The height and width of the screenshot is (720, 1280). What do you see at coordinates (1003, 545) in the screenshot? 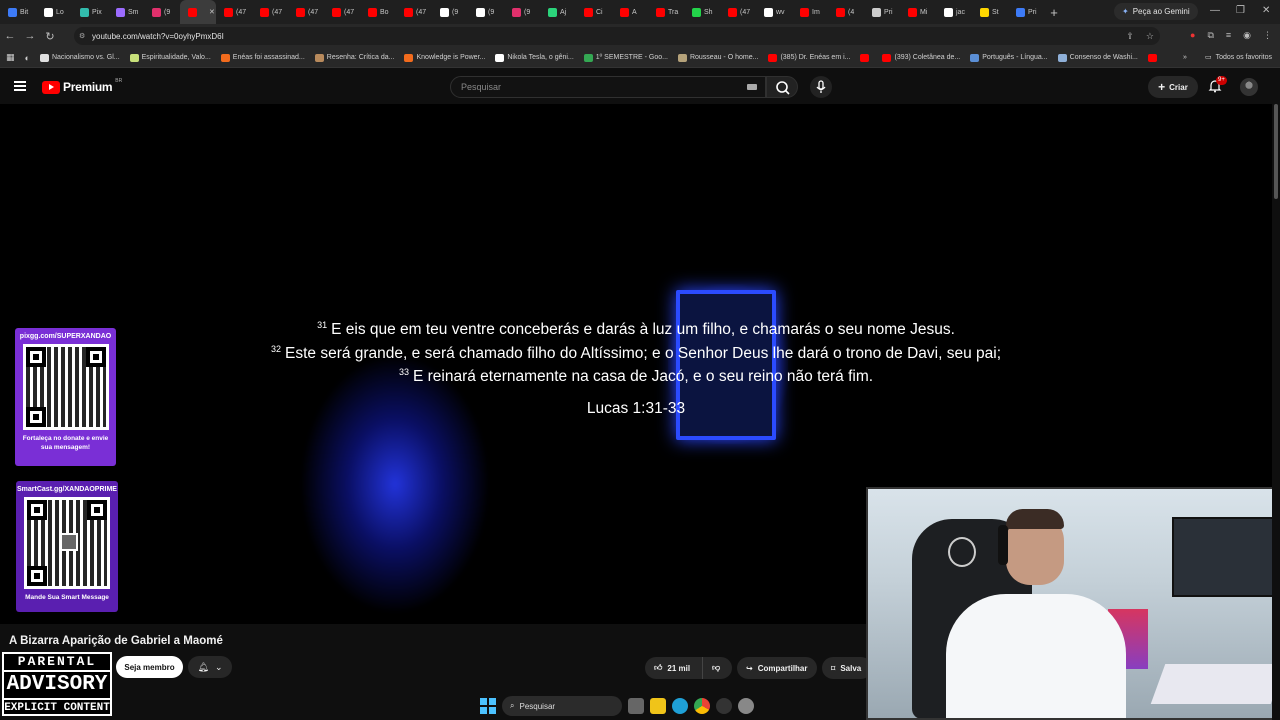
I see `headset` at bounding box center [1003, 545].